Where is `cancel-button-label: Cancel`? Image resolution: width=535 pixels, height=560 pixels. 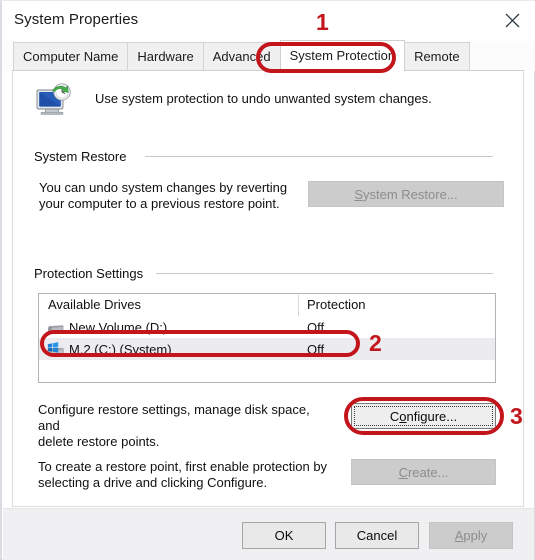 cancel-button-label: Cancel is located at coordinates (377, 535).